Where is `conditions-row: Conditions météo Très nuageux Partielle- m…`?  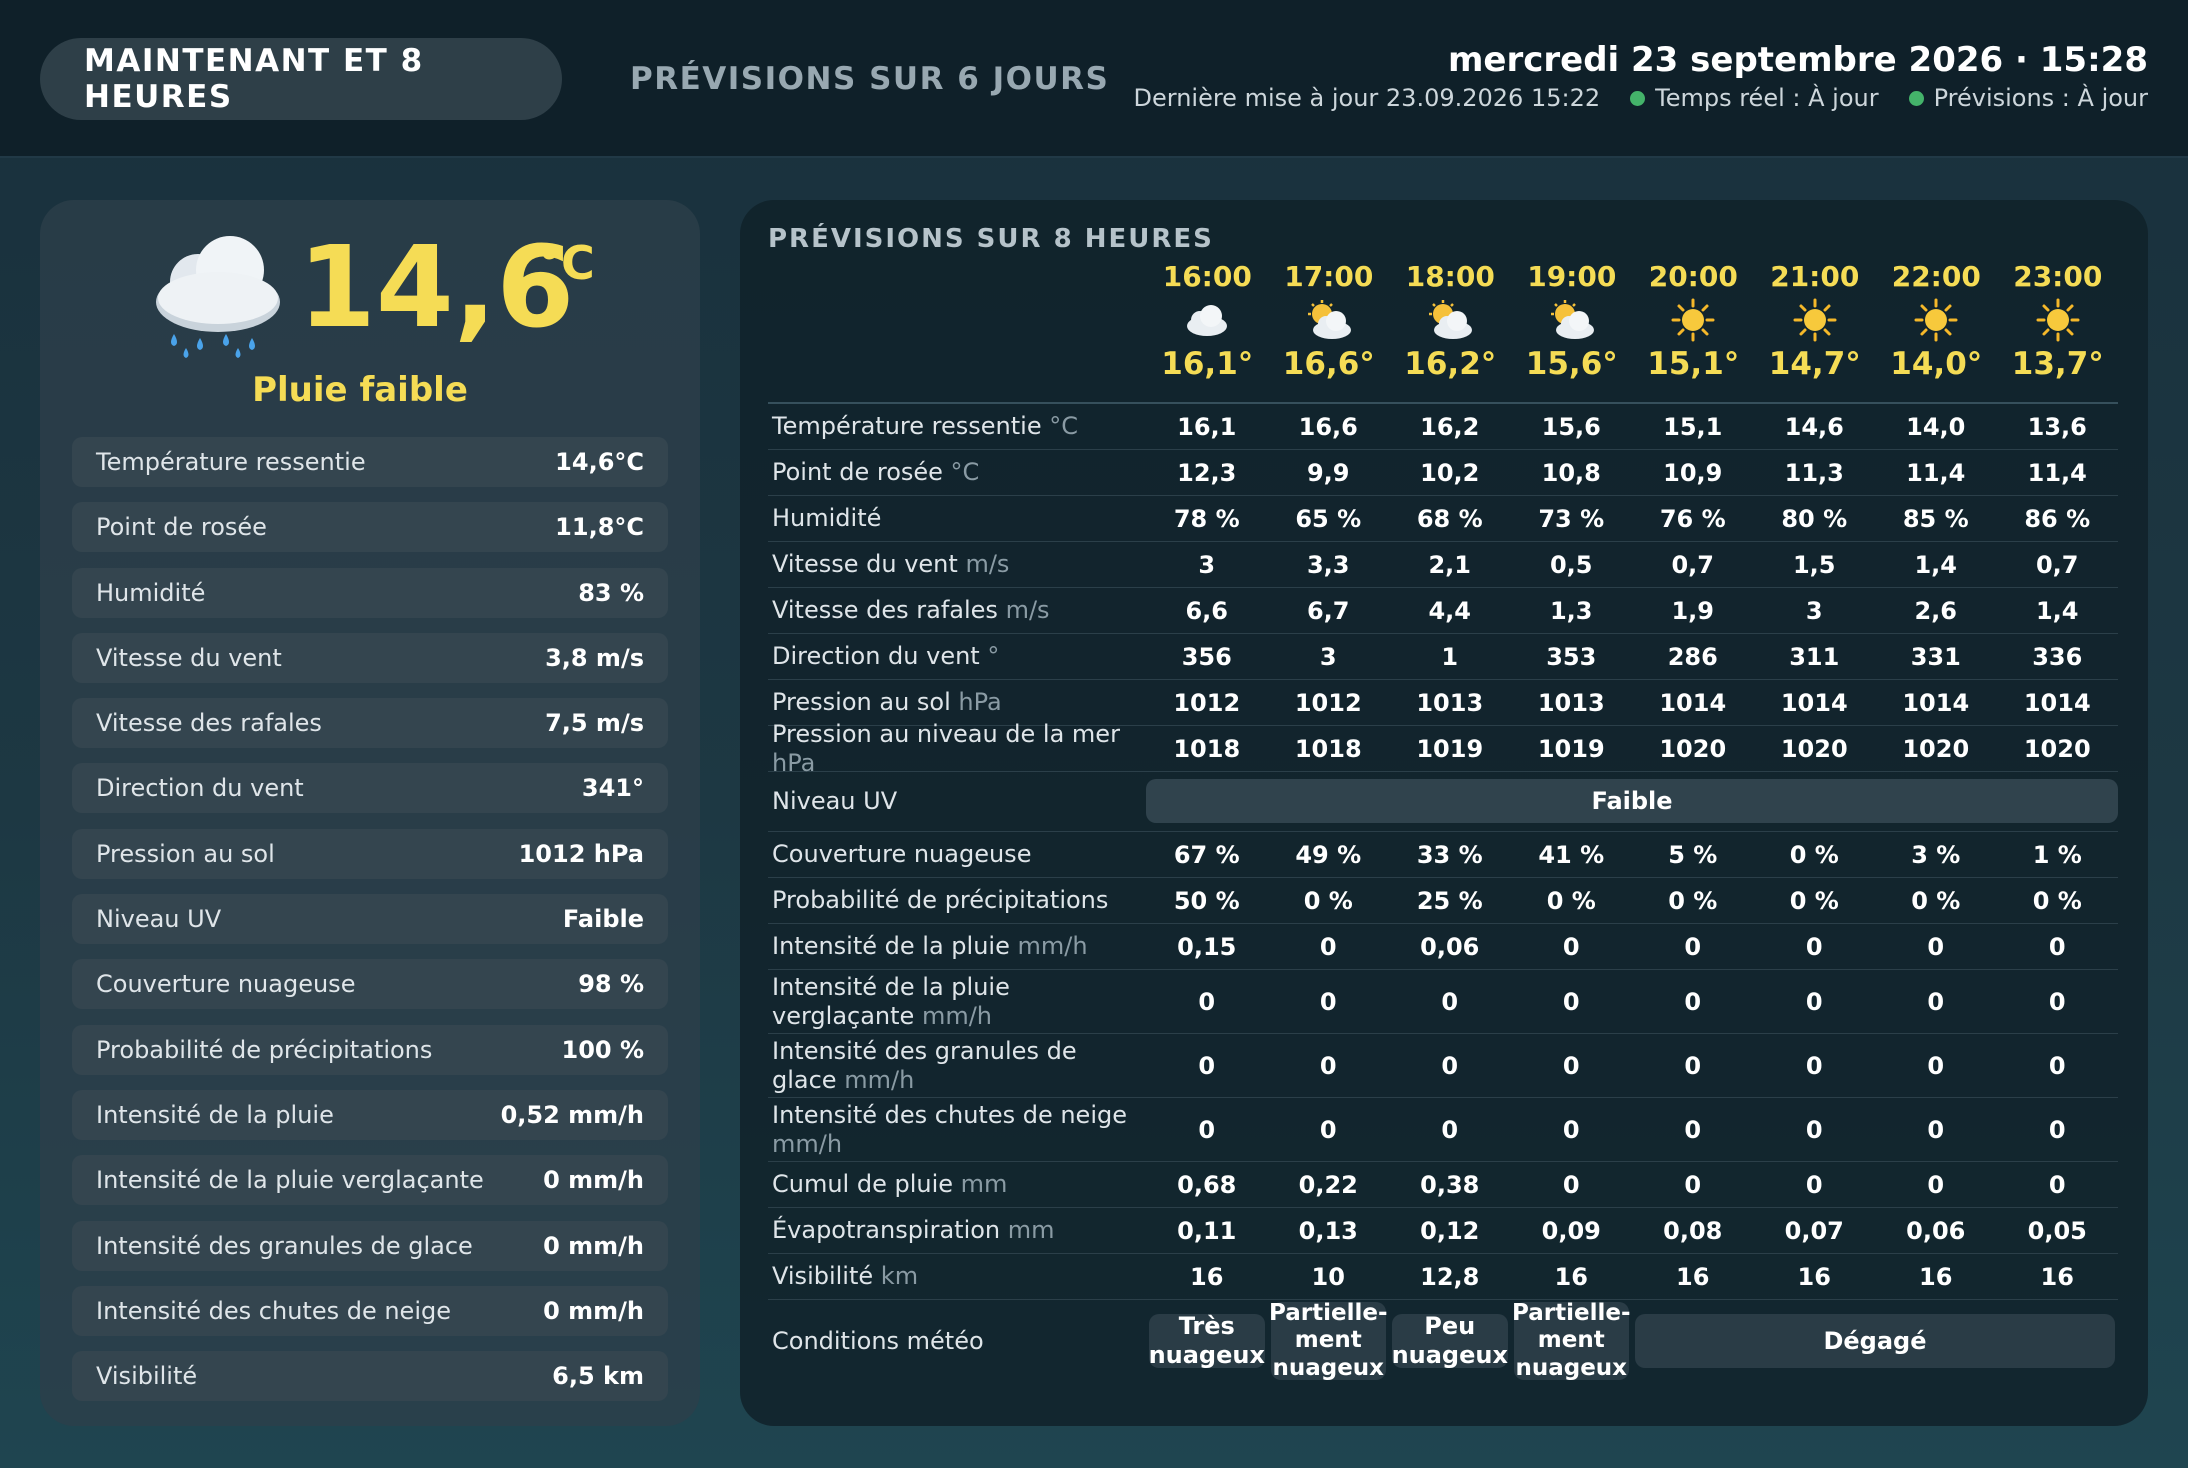 conditions-row: Conditions météo Très nuageux Partielle- m… is located at coordinates (1443, 1341).